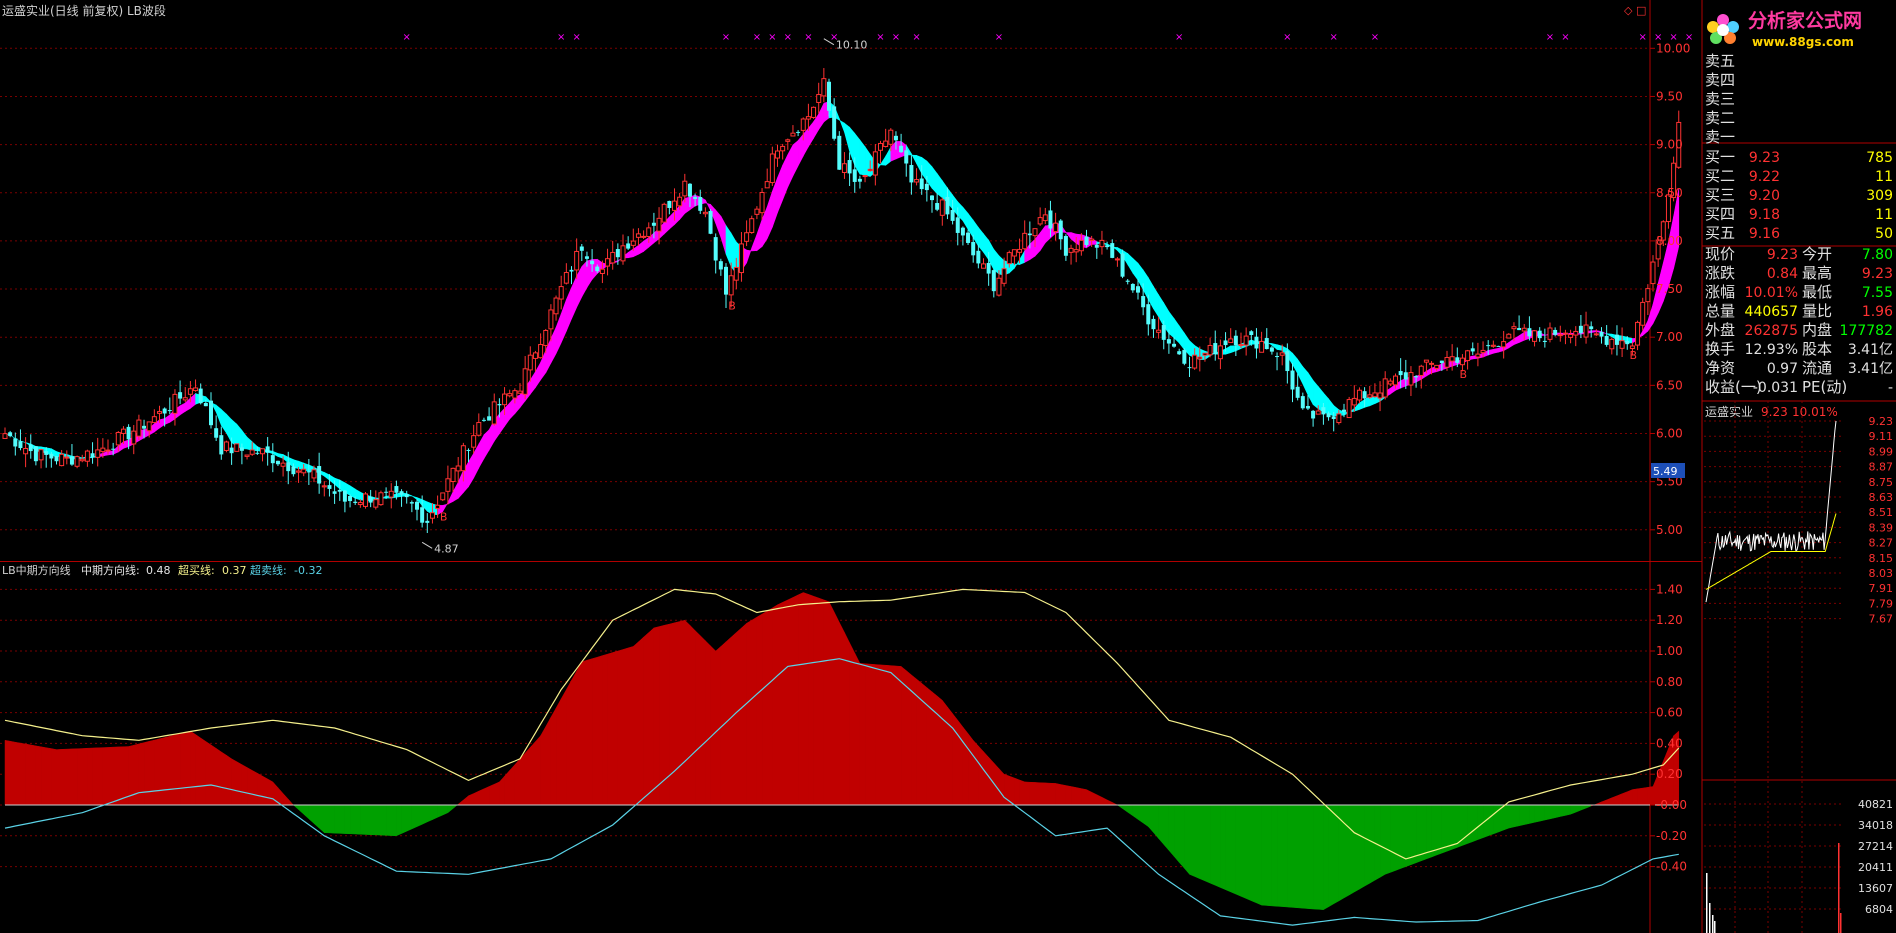 This screenshot has height=933, width=1896. I want to click on indicator-tick-label: 1.20, so click(1669, 620).